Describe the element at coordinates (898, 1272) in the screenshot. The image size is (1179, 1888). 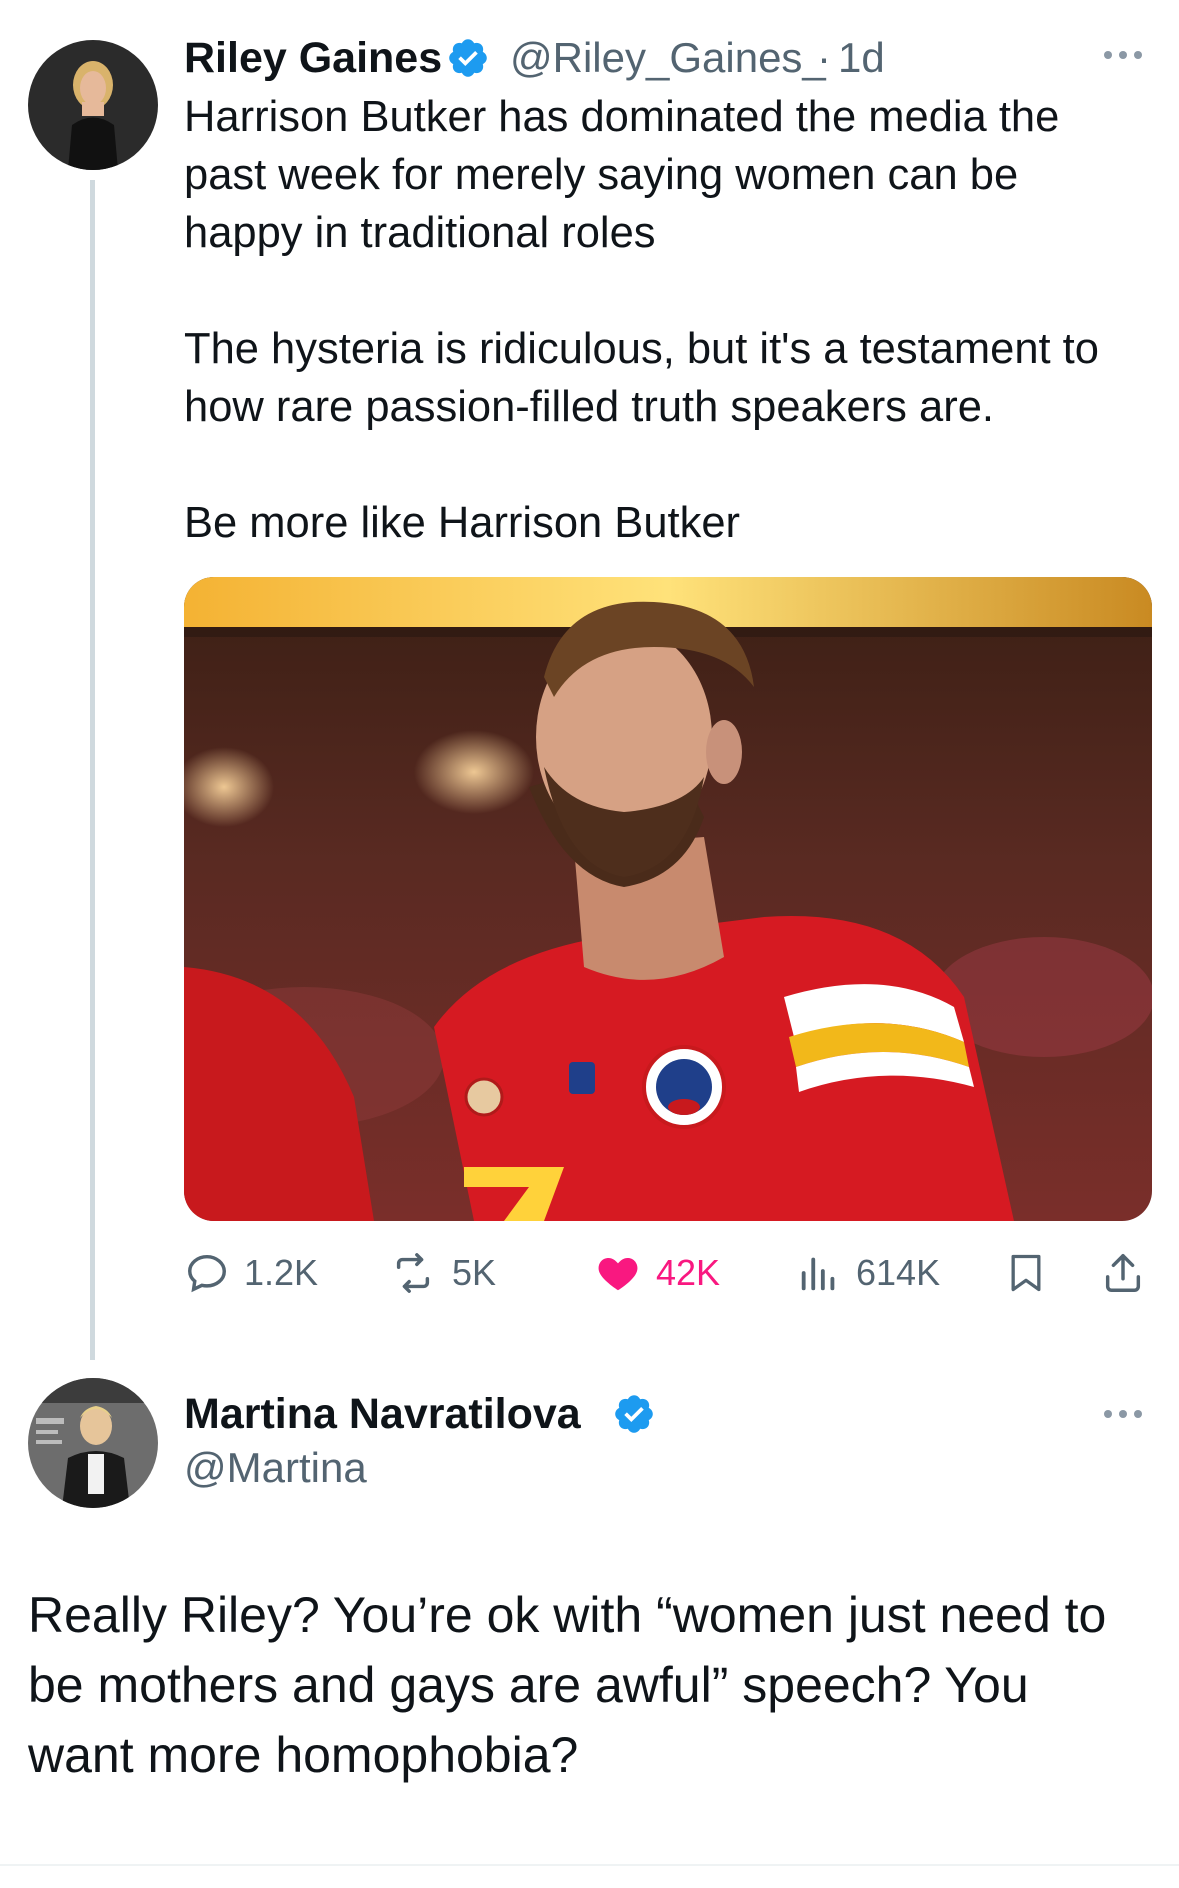
I see `views-count: 614K` at that location.